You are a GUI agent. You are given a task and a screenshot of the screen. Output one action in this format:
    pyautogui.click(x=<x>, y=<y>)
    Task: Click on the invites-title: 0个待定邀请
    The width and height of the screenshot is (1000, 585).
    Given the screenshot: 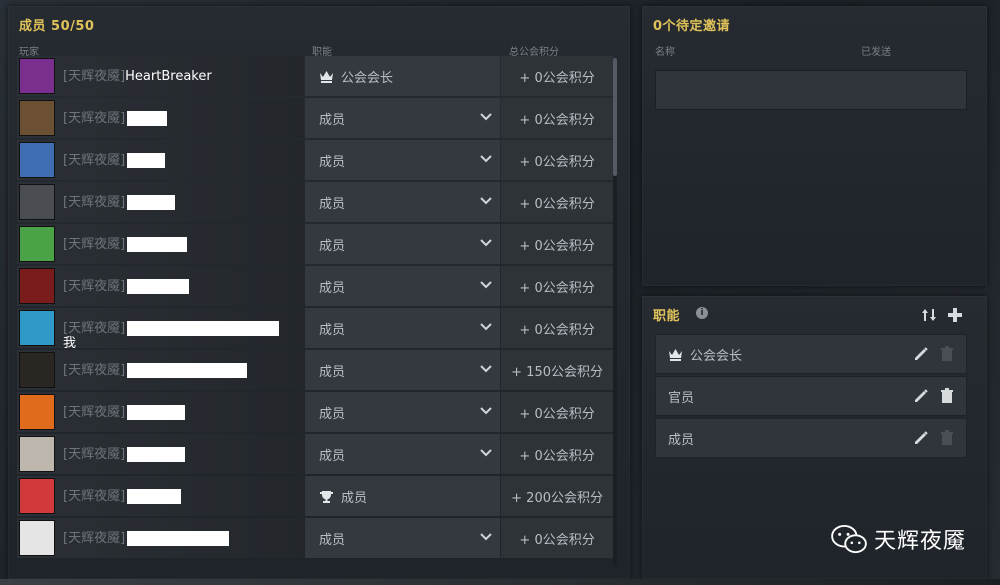 What is the action you would take?
    pyautogui.click(x=692, y=26)
    